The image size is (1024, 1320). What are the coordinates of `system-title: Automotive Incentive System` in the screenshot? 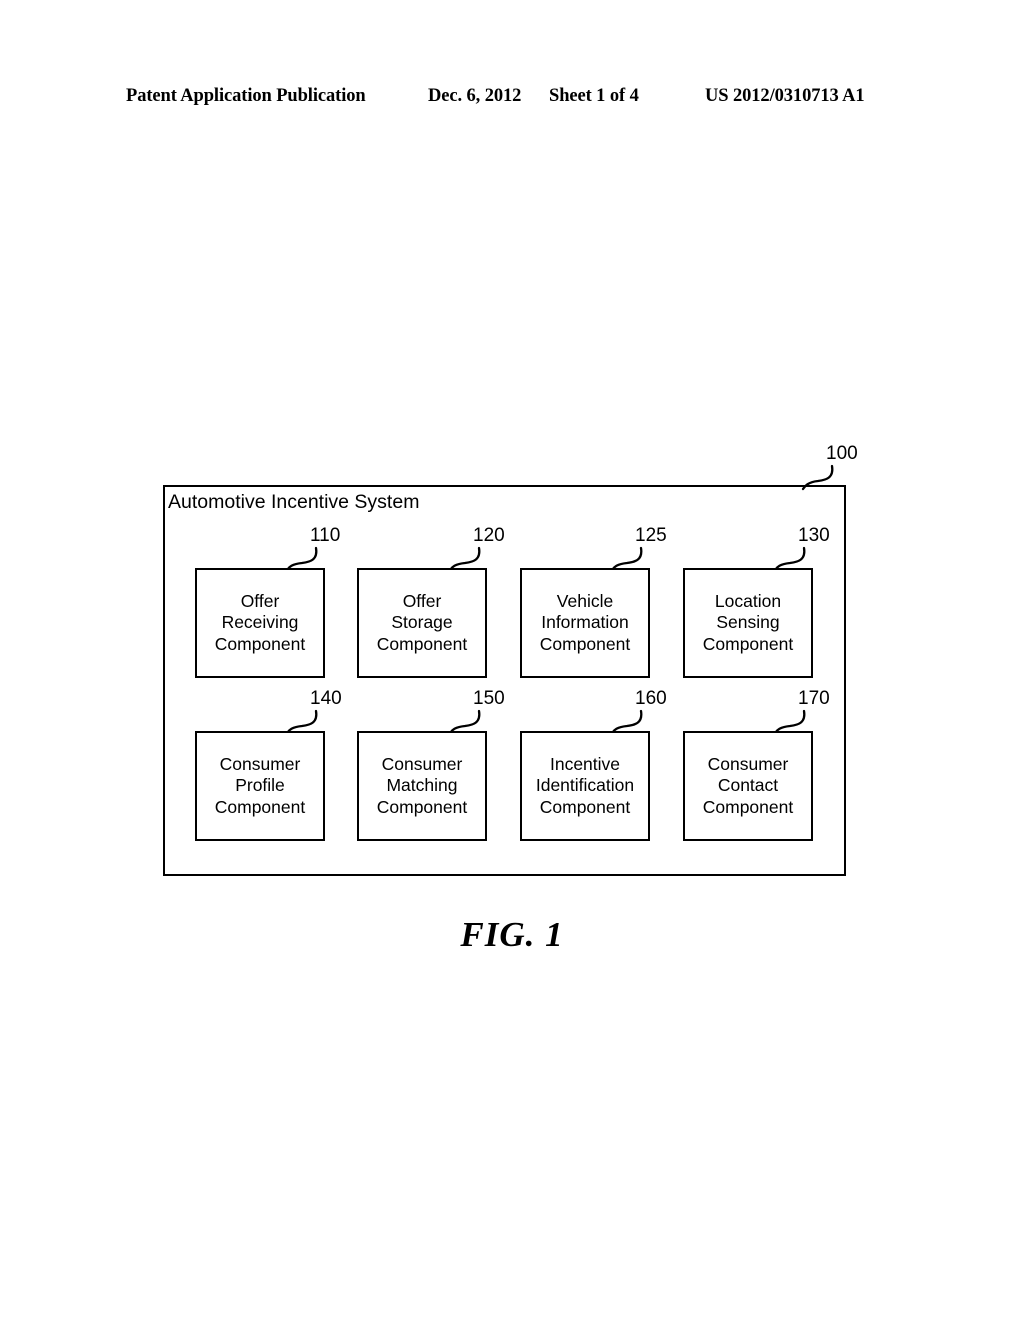 It's located at (294, 502).